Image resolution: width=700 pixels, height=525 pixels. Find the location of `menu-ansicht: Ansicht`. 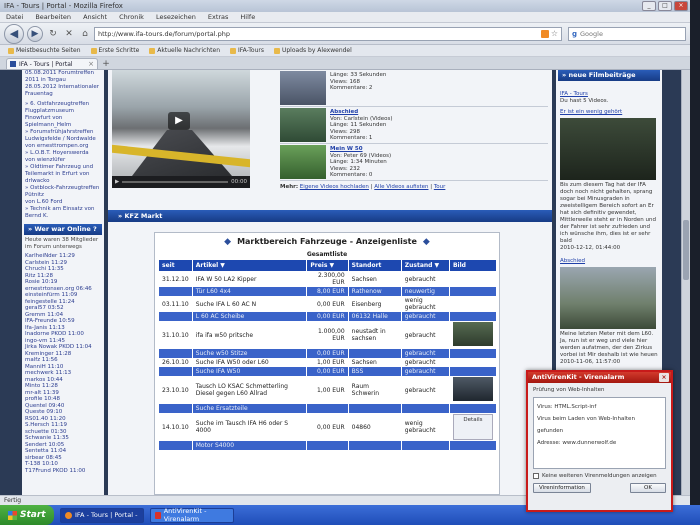

menu-ansicht: Ansicht is located at coordinates (95, 17).